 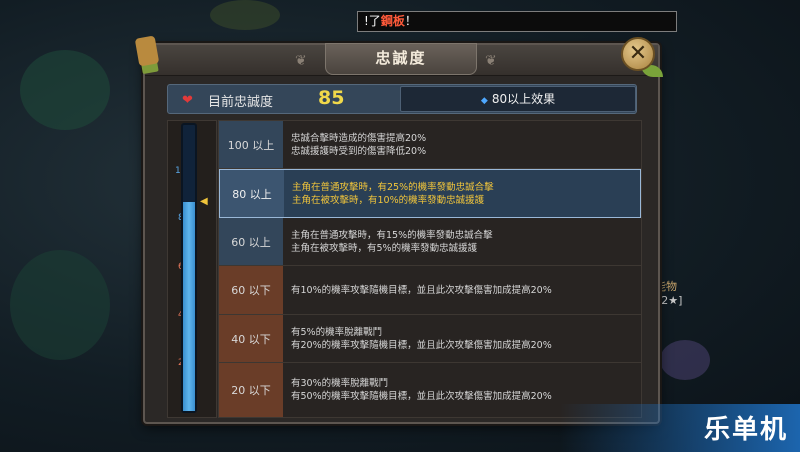 I want to click on dialog-title: 忠誠度, so click(x=401, y=59).